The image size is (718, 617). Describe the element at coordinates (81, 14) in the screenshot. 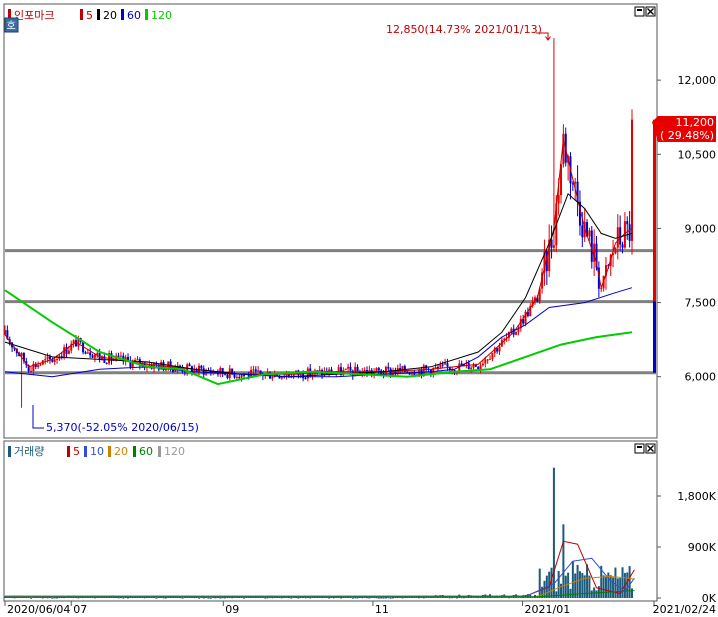

I see `legend-ma5-swatch` at that location.